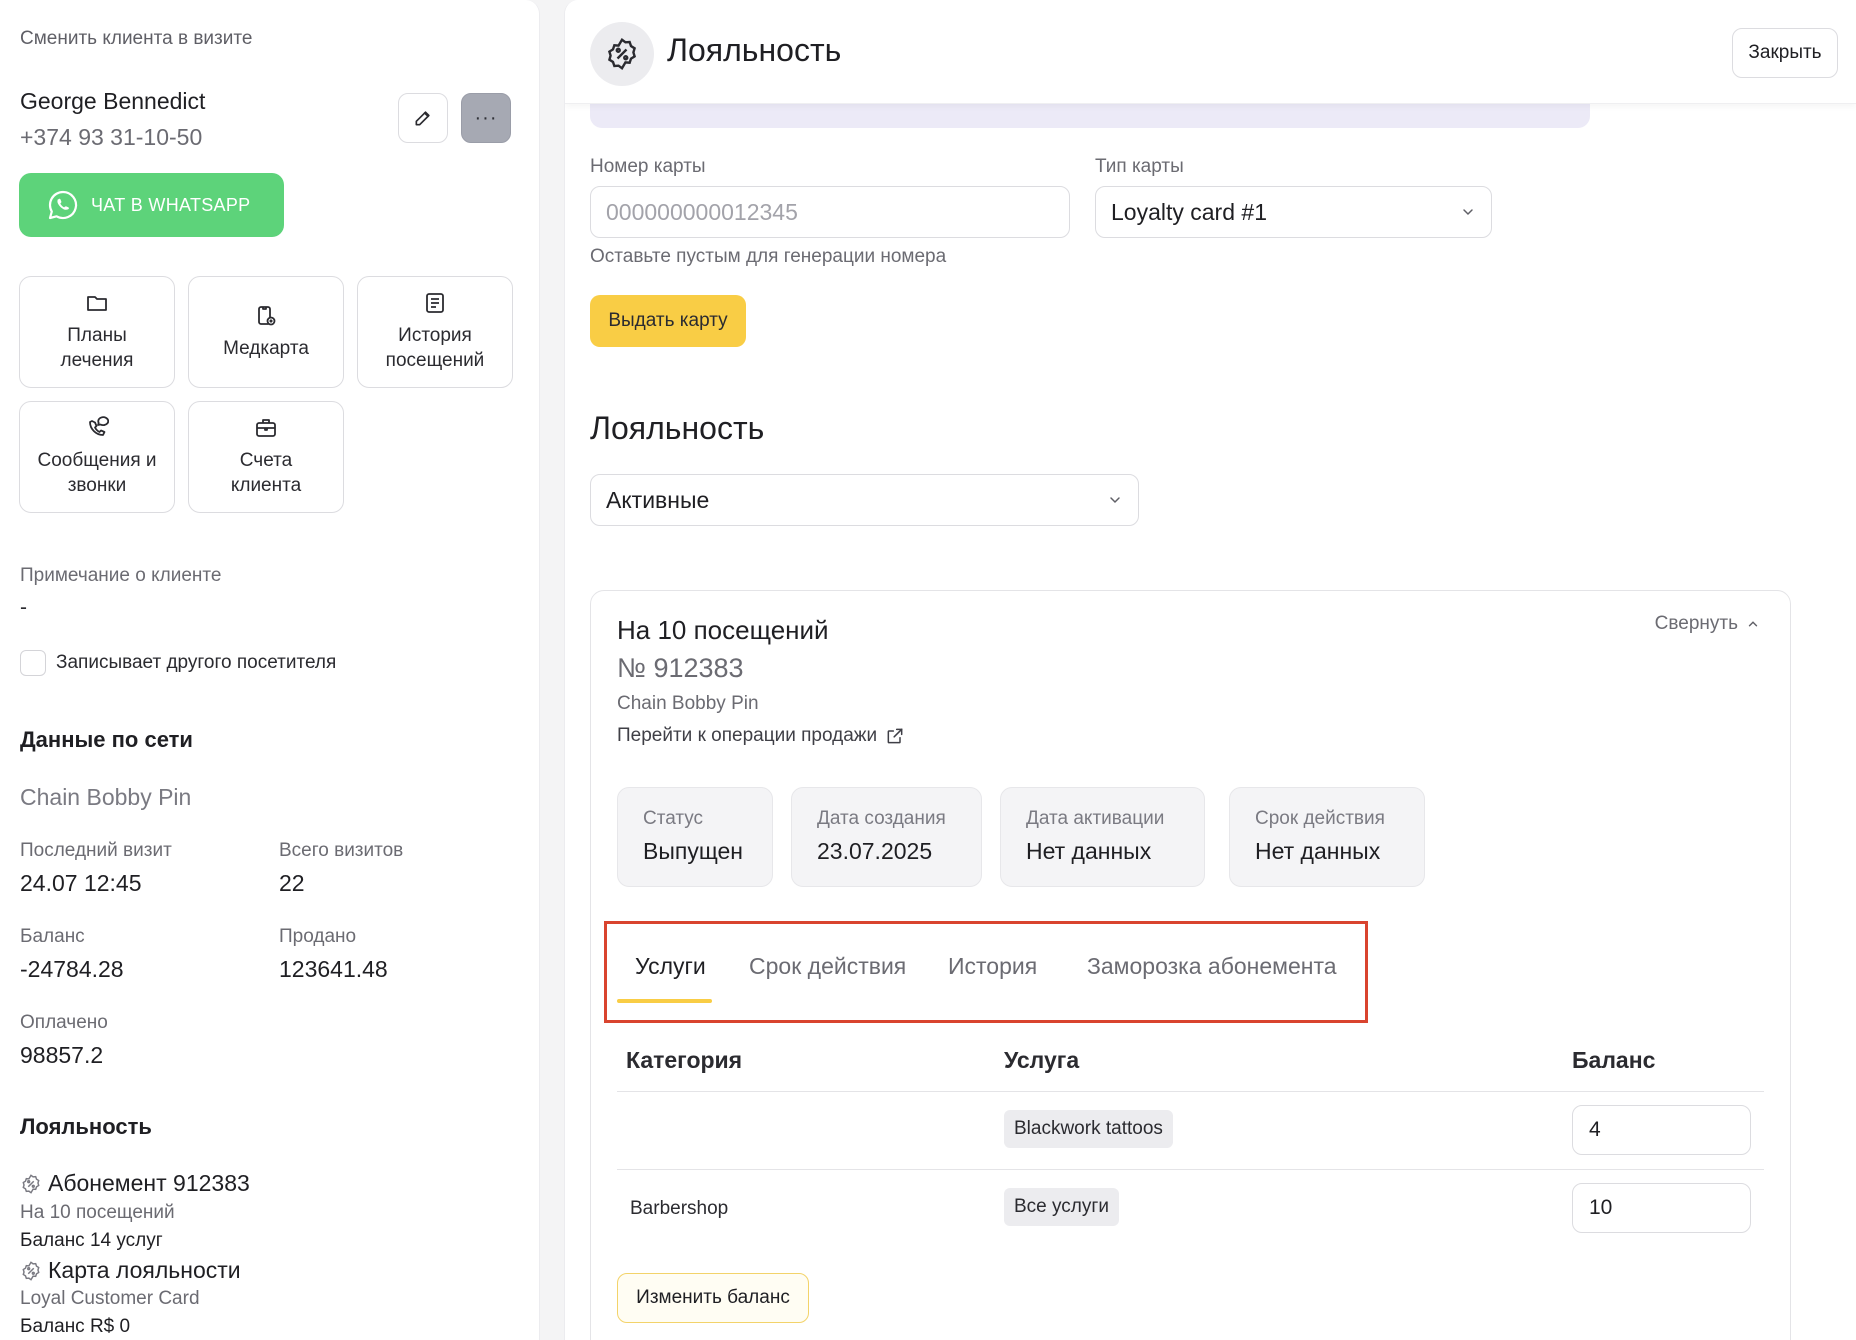 The width and height of the screenshot is (1856, 1340). What do you see at coordinates (1696, 623) in the screenshot?
I see `collapse-label: Свернуть` at bounding box center [1696, 623].